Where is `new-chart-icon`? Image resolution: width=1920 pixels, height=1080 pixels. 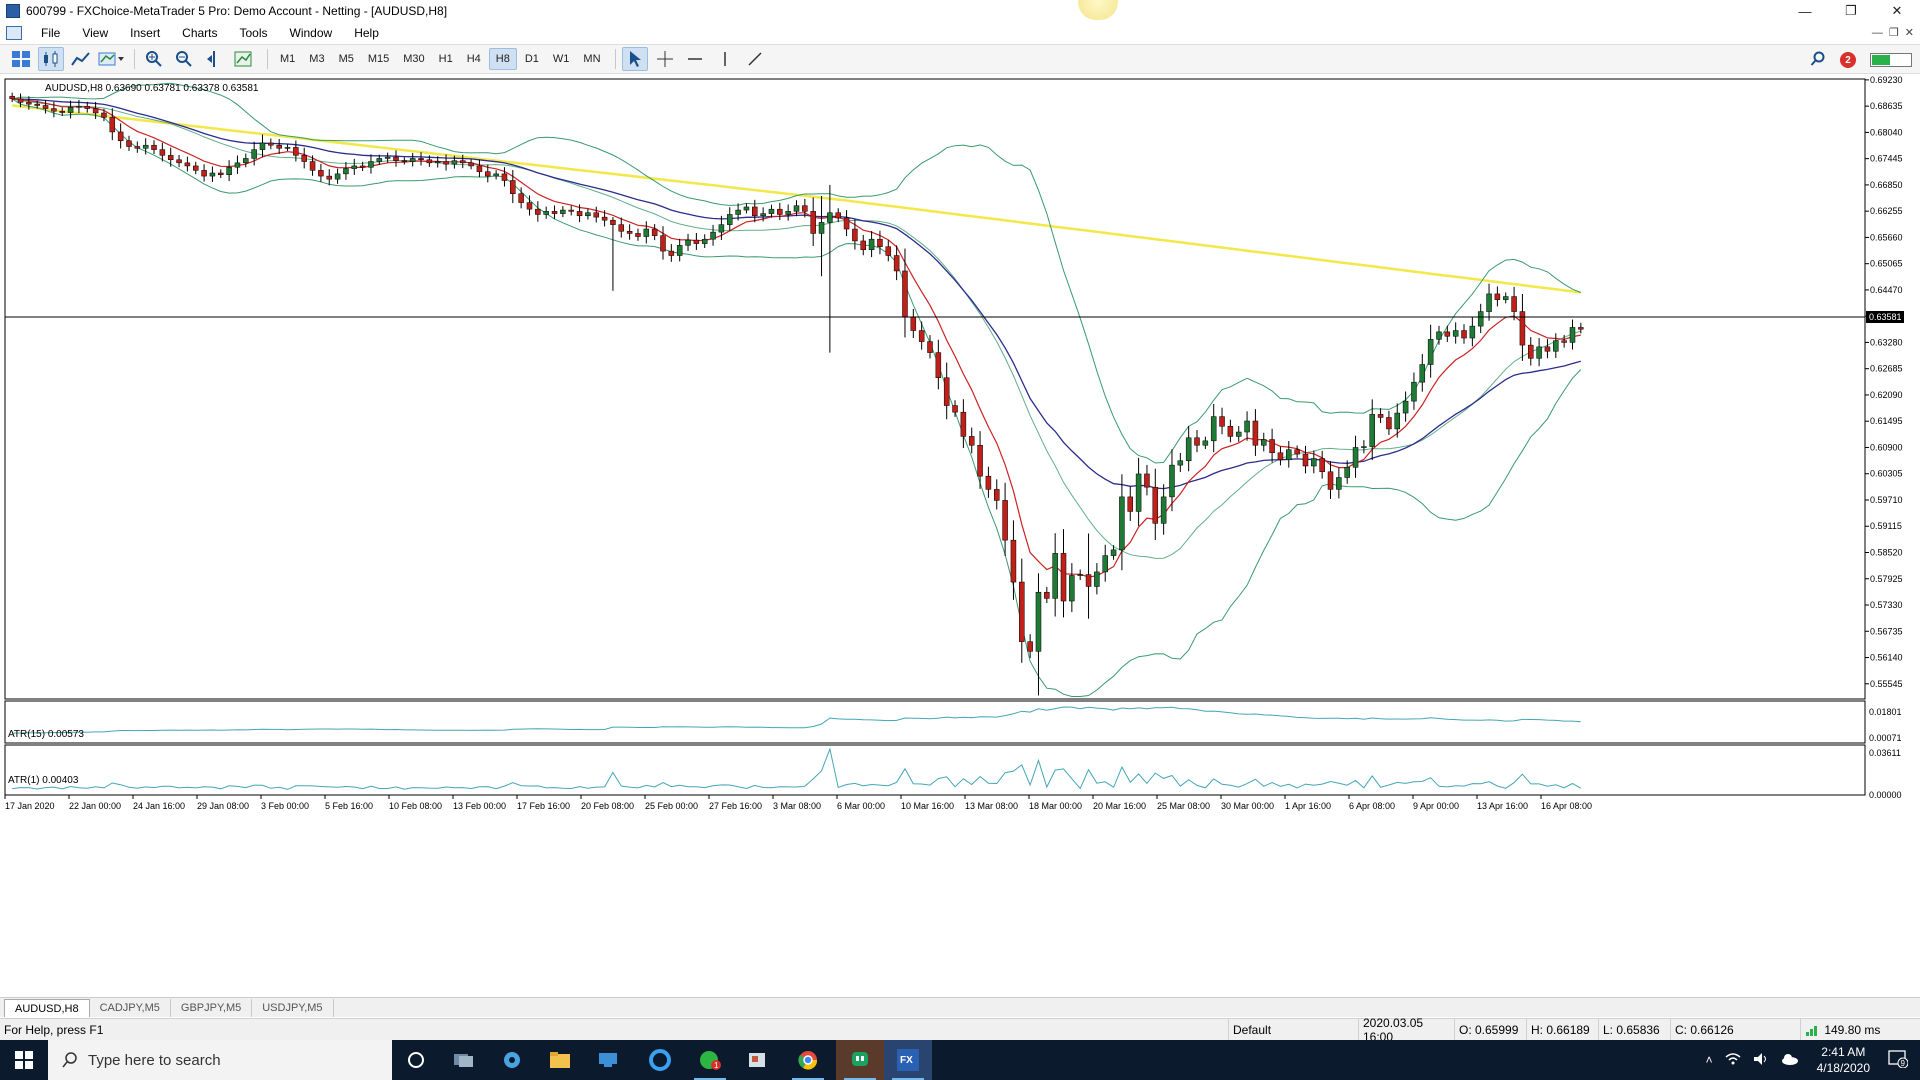 new-chart-icon is located at coordinates (21, 59).